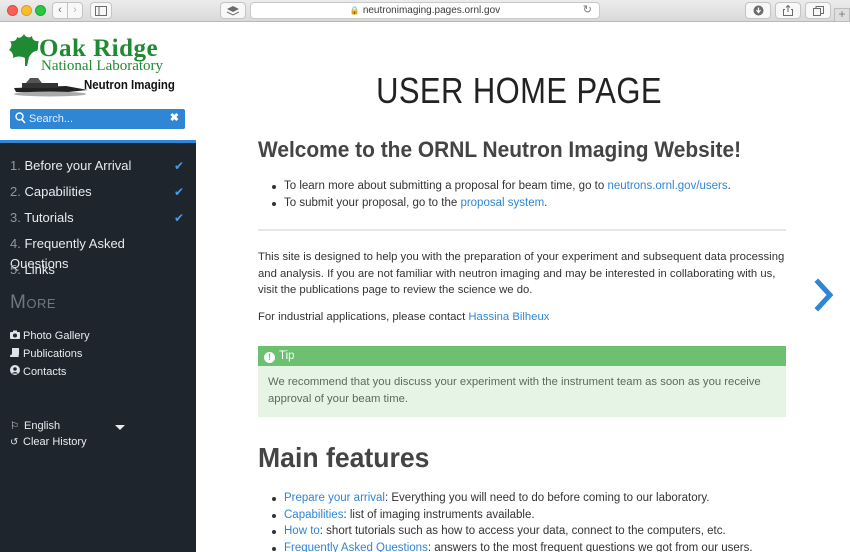 The height and width of the screenshot is (552, 850). Describe the element at coordinates (587, 10) in the screenshot. I see `reload-icon: ↻` at that location.